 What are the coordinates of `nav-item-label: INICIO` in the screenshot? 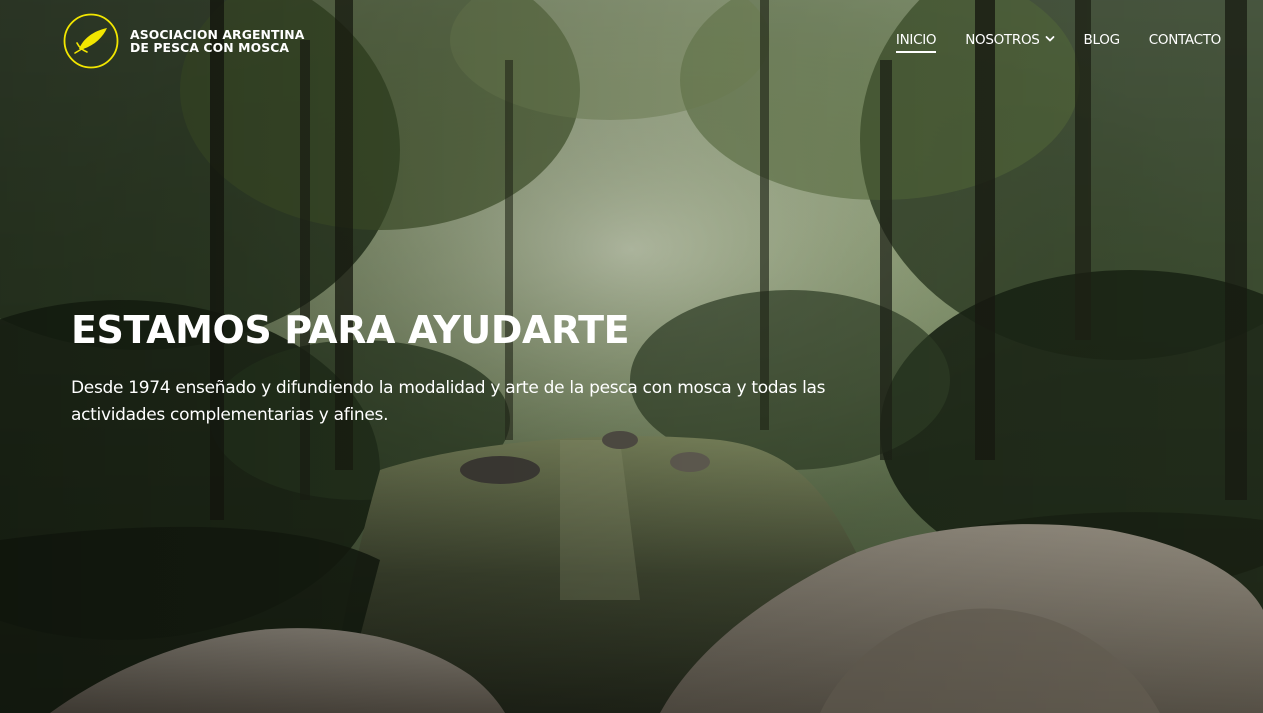 It's located at (916, 40).